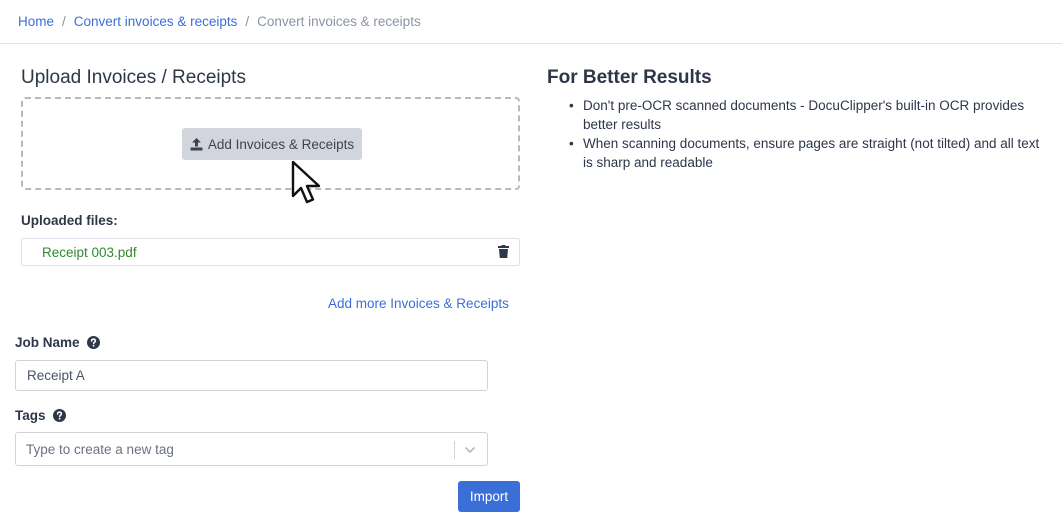 The image size is (1062, 526). Describe the element at coordinates (470, 450) in the screenshot. I see `chevron-down-icon` at that location.